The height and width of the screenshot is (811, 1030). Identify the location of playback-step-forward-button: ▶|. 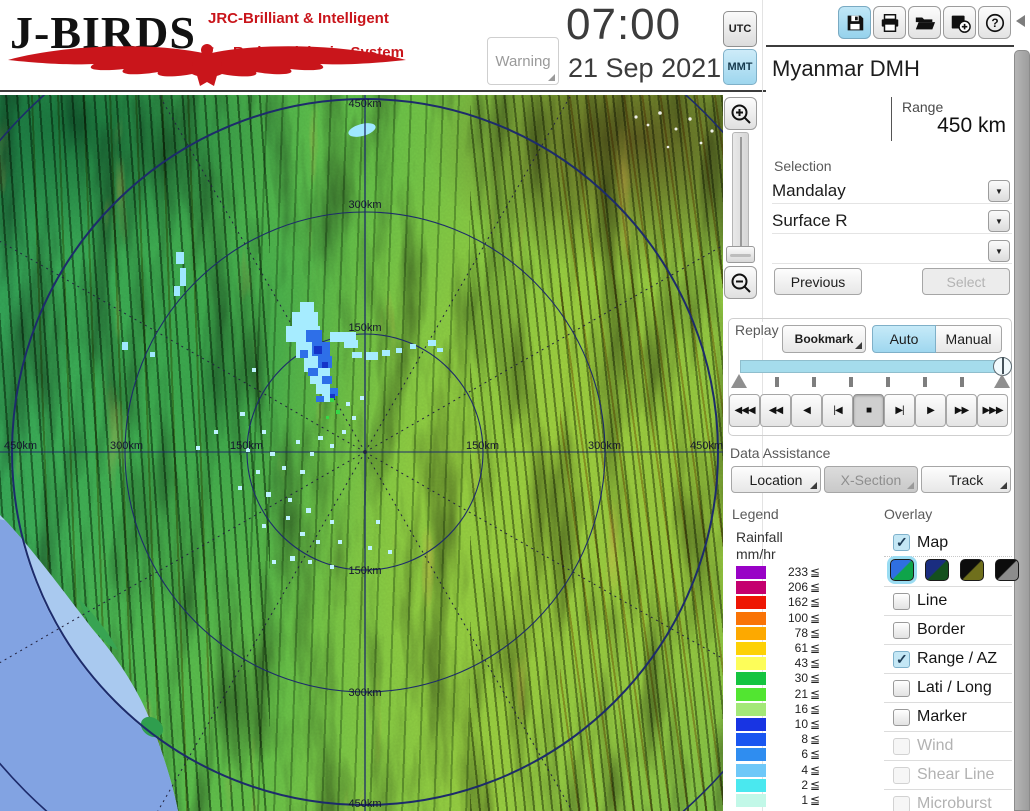
(899, 410).